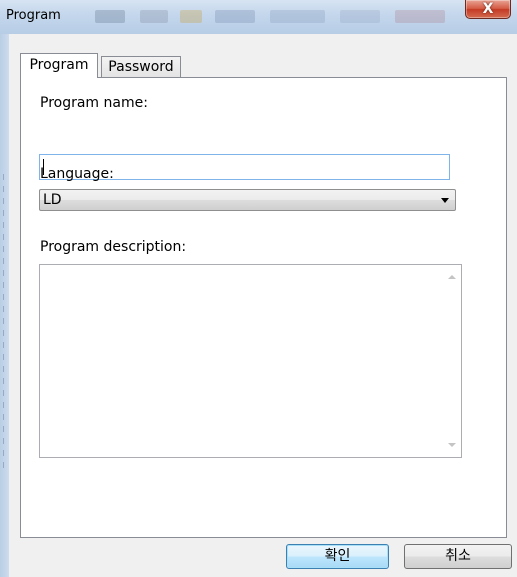  What do you see at coordinates (452, 445) in the screenshot?
I see `scroll-down-arrow-icon` at bounding box center [452, 445].